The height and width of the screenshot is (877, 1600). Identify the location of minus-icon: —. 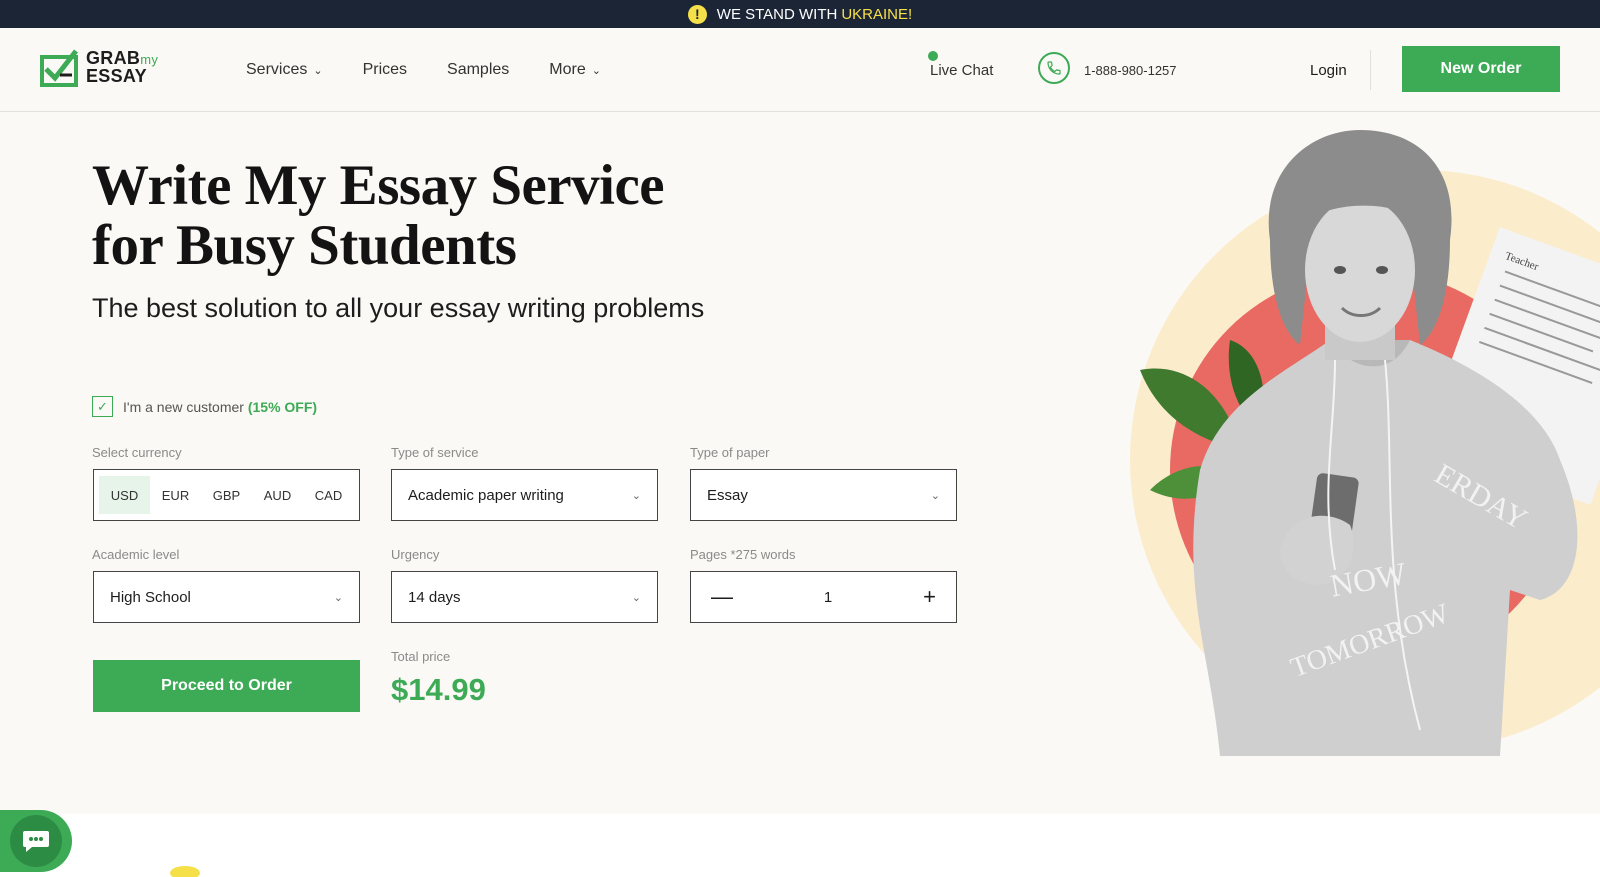
(722, 597).